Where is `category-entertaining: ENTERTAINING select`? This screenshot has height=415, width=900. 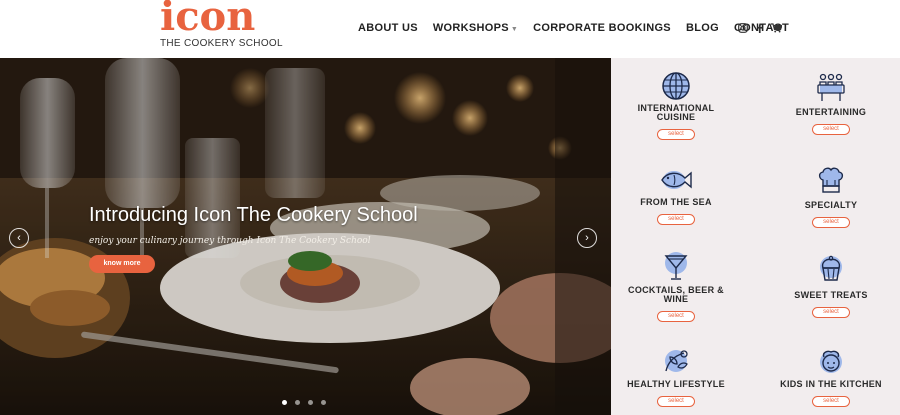 category-entertaining: ENTERTAINING select is located at coordinates (831, 103).